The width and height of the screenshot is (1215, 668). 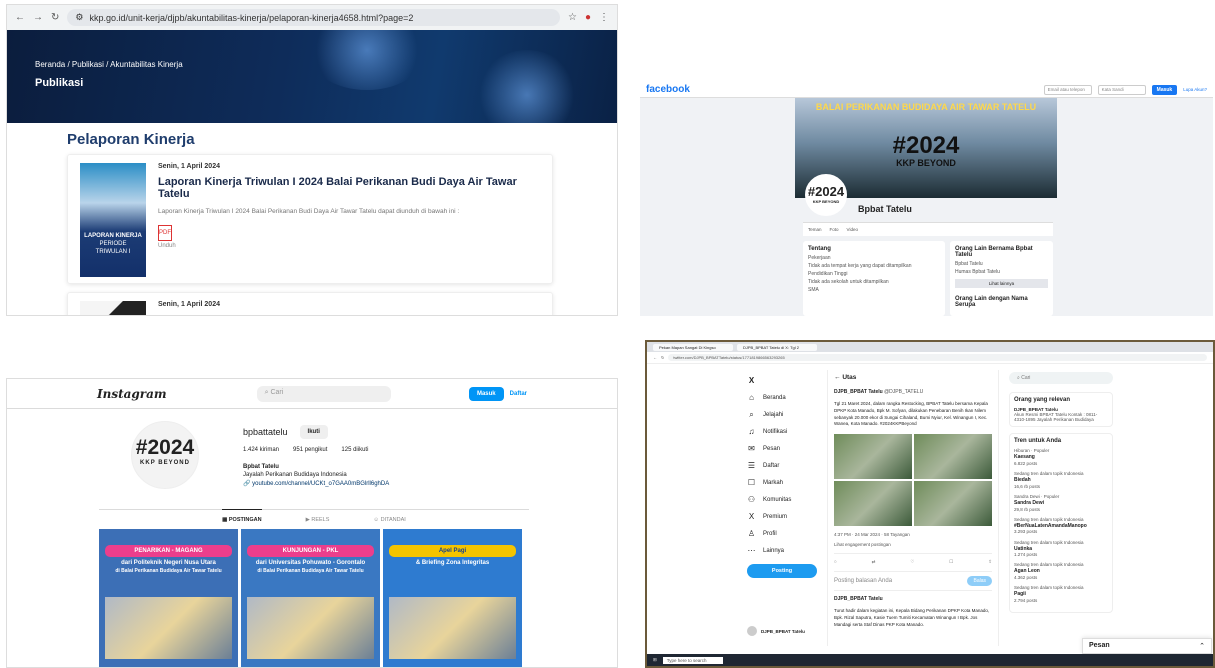 What do you see at coordinates (785, 499) in the screenshot?
I see `nav-item-komunitas: ⚇ Komunitas` at bounding box center [785, 499].